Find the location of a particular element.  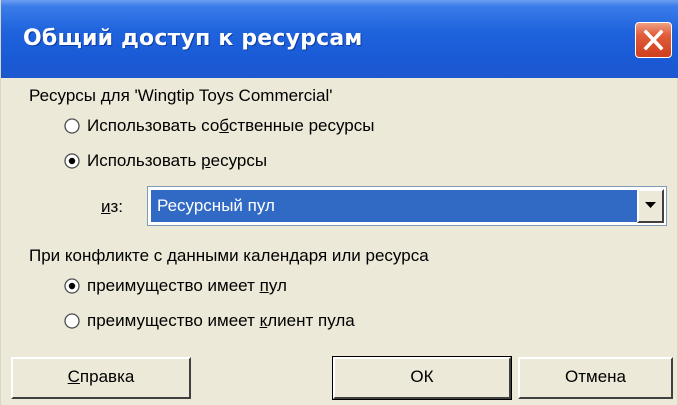

close-button is located at coordinates (653, 40).